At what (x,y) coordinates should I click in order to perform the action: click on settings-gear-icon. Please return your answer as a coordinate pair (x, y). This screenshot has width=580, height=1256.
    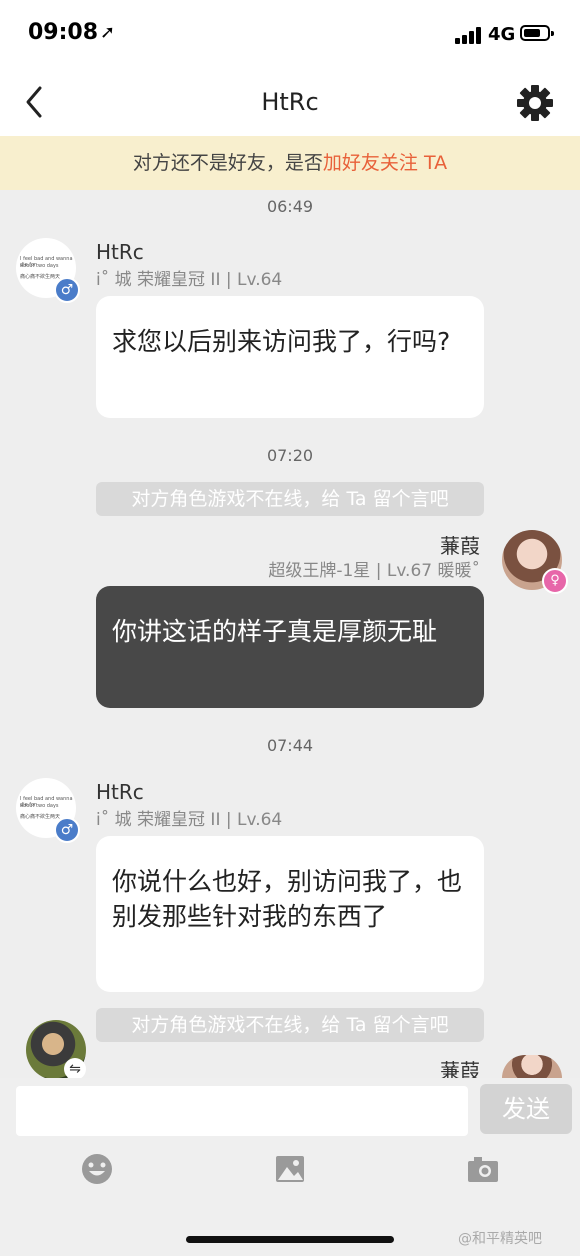
    Looking at the image, I should click on (535, 103).